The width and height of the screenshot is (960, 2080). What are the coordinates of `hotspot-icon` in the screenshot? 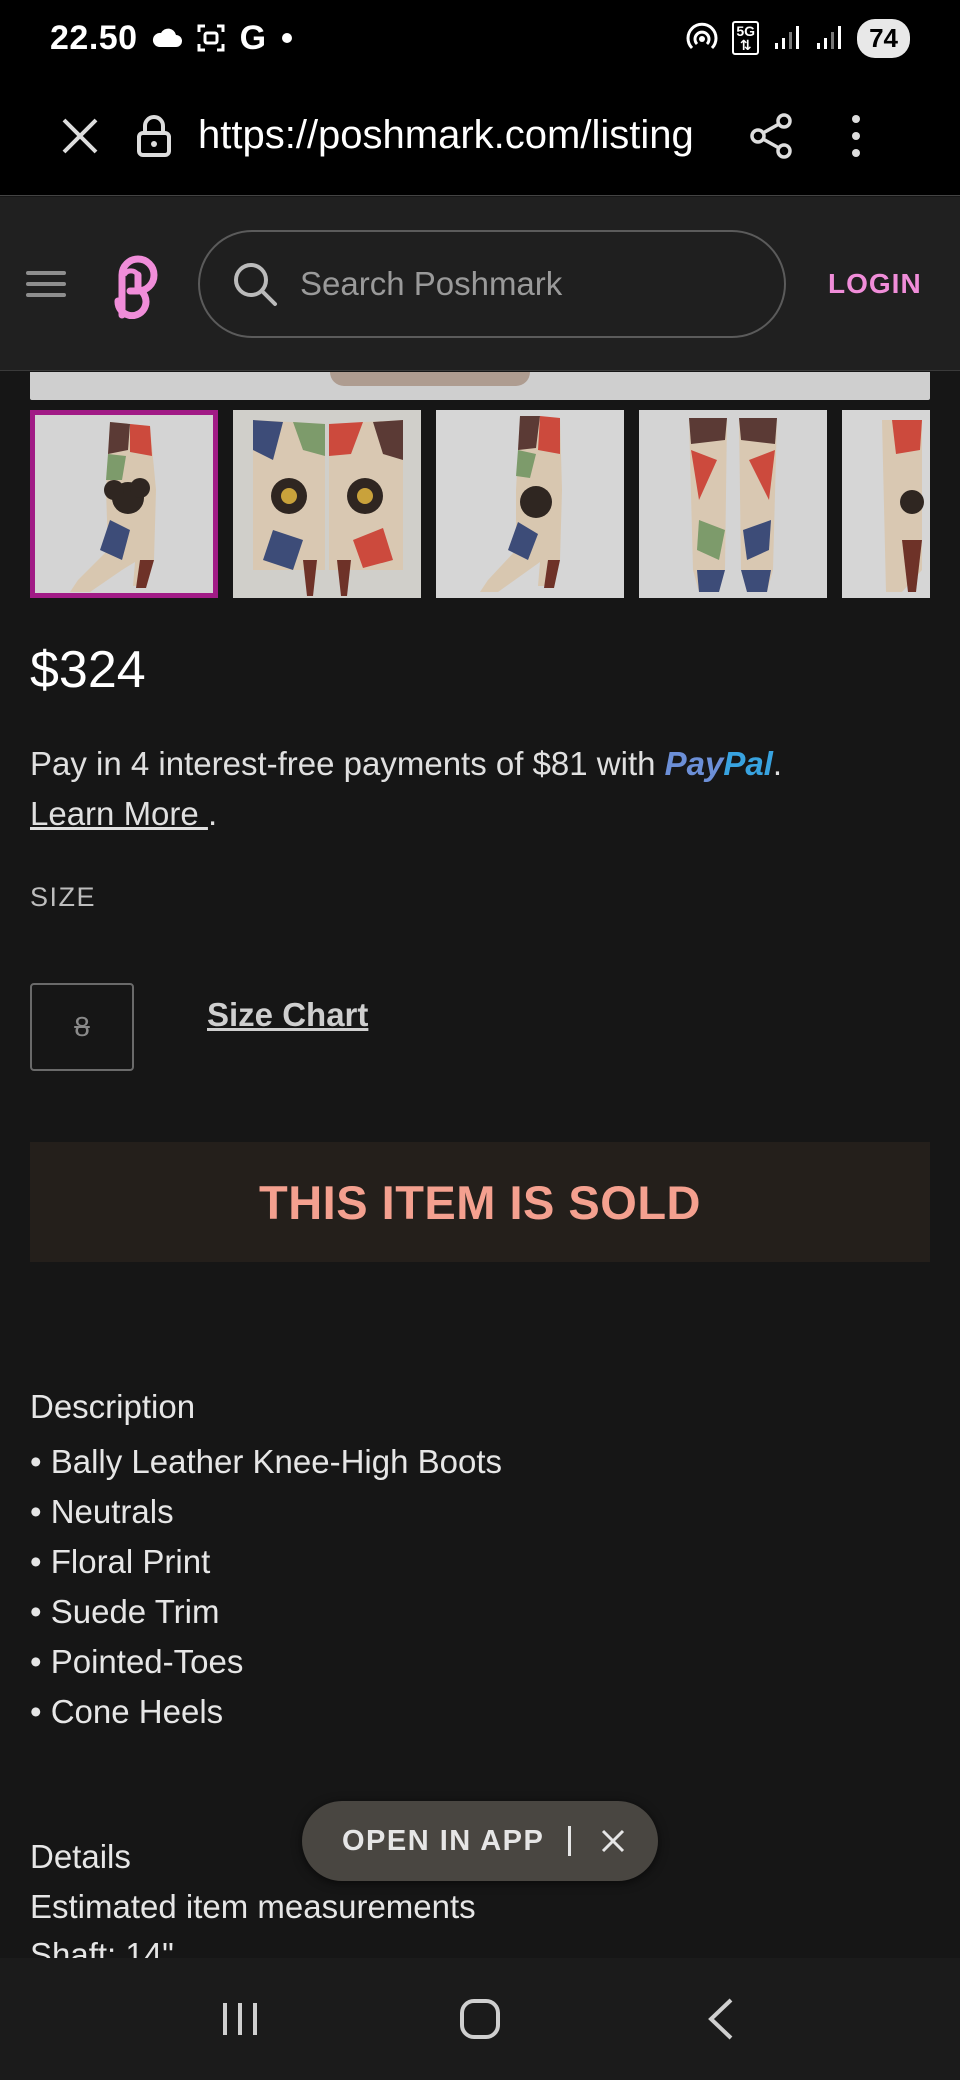 It's located at (702, 36).